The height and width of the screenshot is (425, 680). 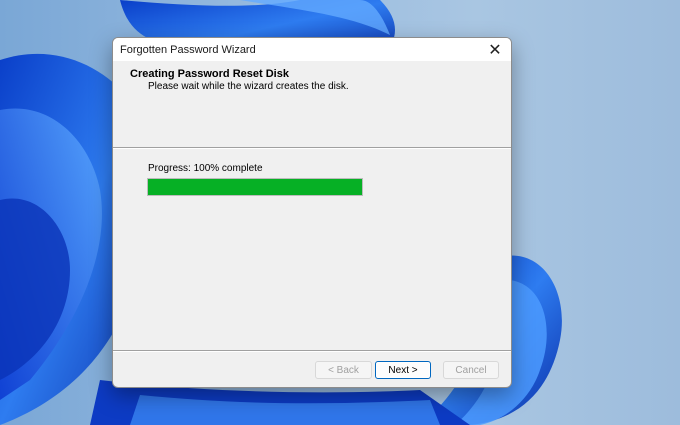 I want to click on cancel-button: Cancel, so click(x=471, y=370).